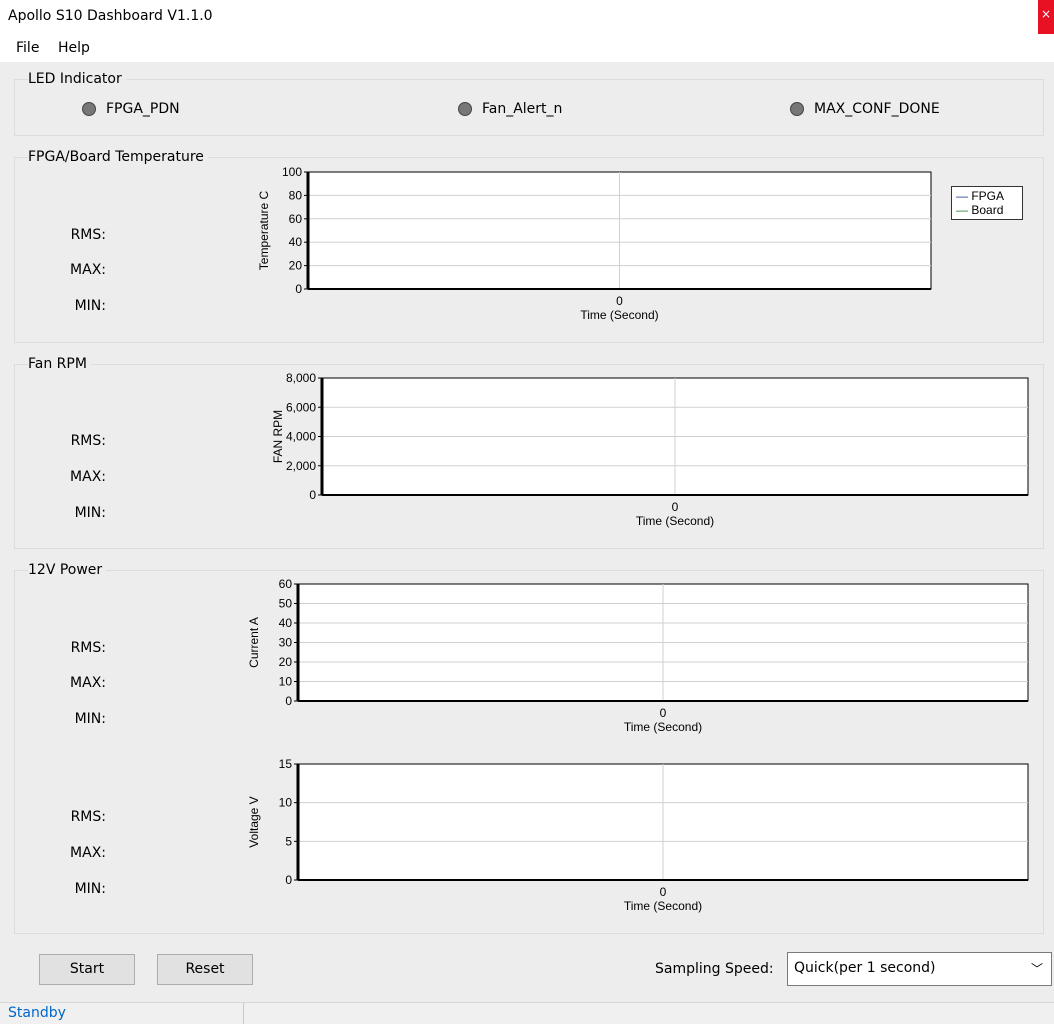  What do you see at coordinates (980, 210) in the screenshot?
I see `legend-item-board: — Board` at bounding box center [980, 210].